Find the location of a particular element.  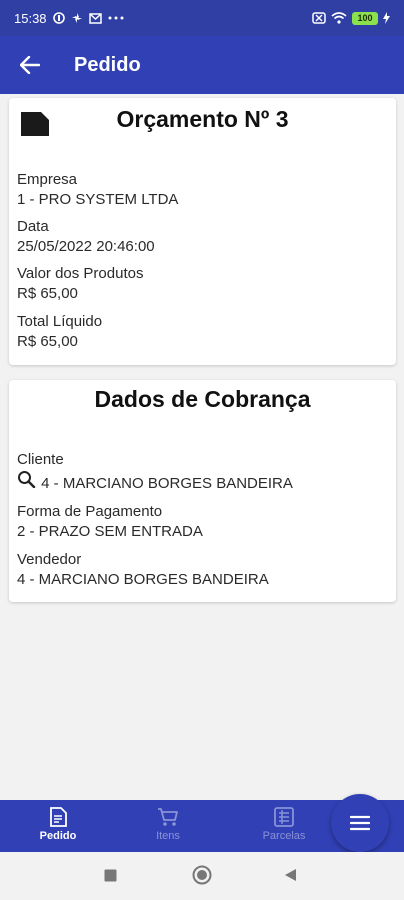

home-circle-icon is located at coordinates (202, 875).